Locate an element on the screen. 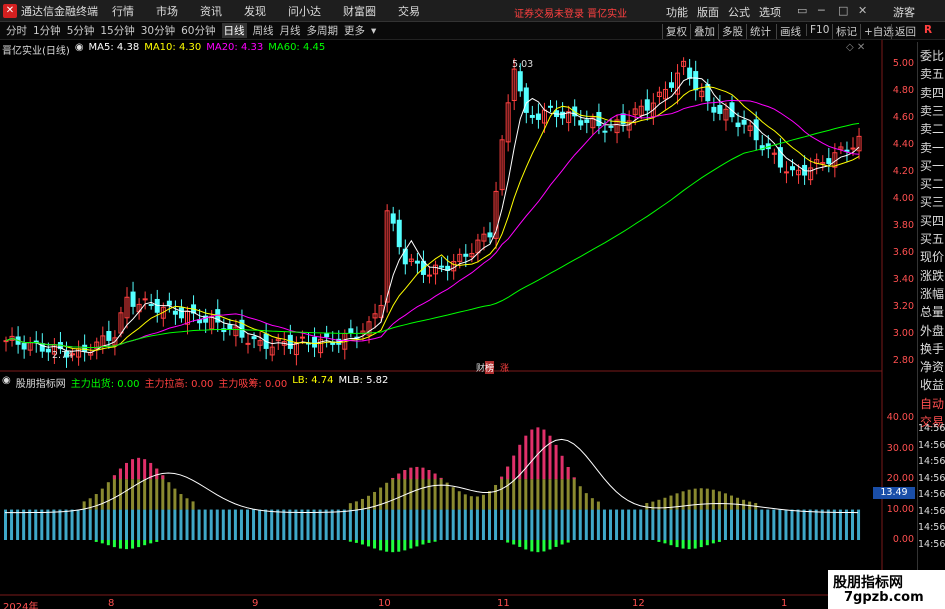 The image size is (945, 609). price-tick: 3.60 is located at coordinates (903, 252).